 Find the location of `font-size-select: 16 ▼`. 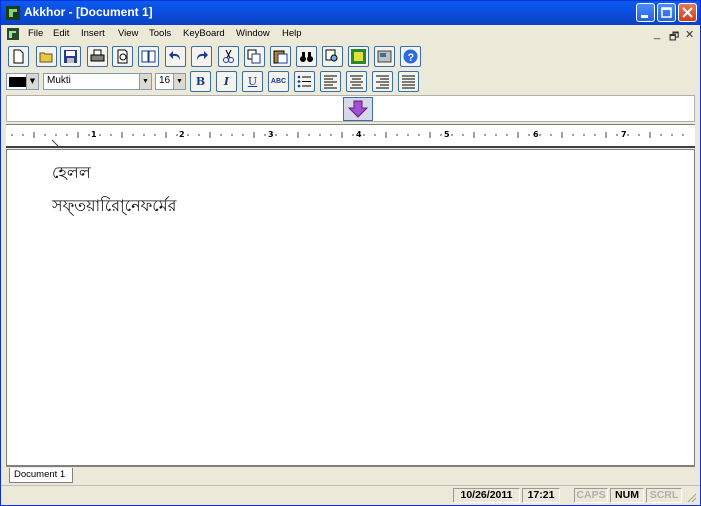

font-size-select: 16 ▼ is located at coordinates (170, 81).